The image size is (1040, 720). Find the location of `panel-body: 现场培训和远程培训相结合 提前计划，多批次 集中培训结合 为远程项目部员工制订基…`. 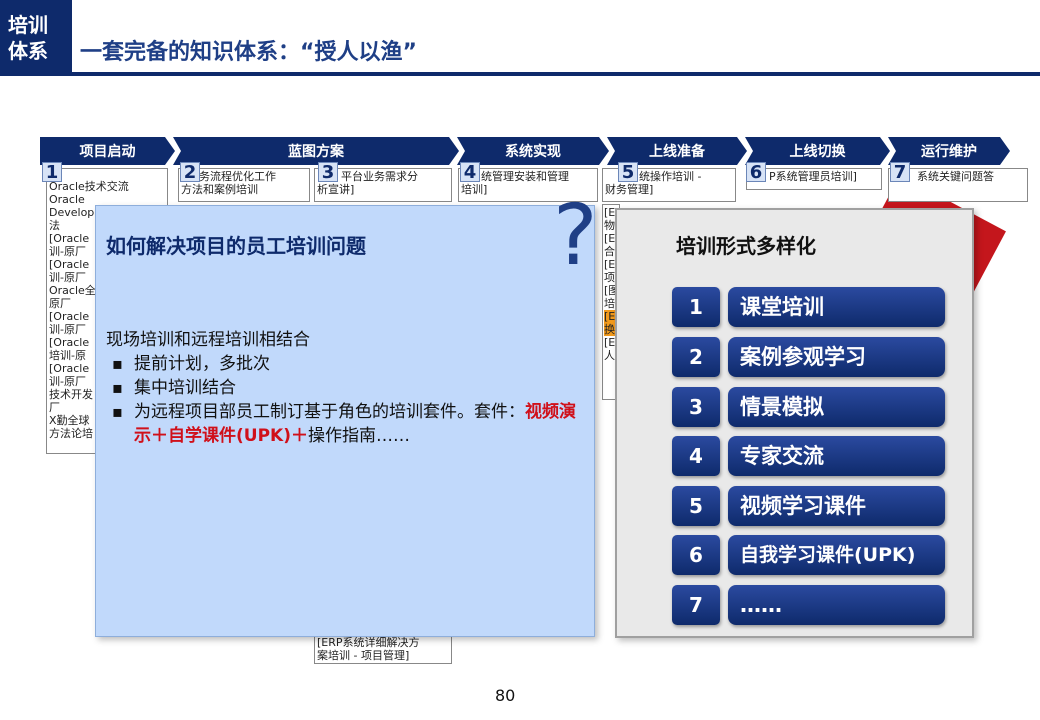

panel-body: 现场培训和远程培训相结合 提前计划，多批次 集中培训结合 为远程项目部员工制订基… is located at coordinates (346, 388).